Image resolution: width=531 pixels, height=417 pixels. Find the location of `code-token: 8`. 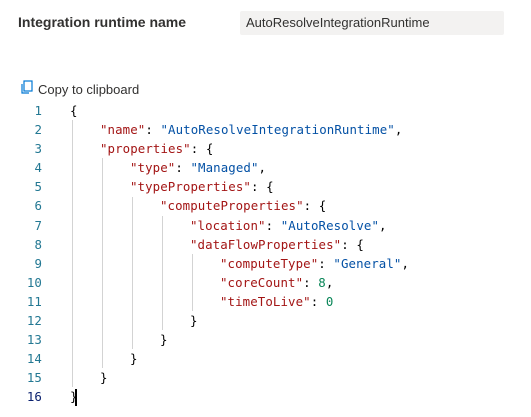

code-token: 8 is located at coordinates (322, 282).